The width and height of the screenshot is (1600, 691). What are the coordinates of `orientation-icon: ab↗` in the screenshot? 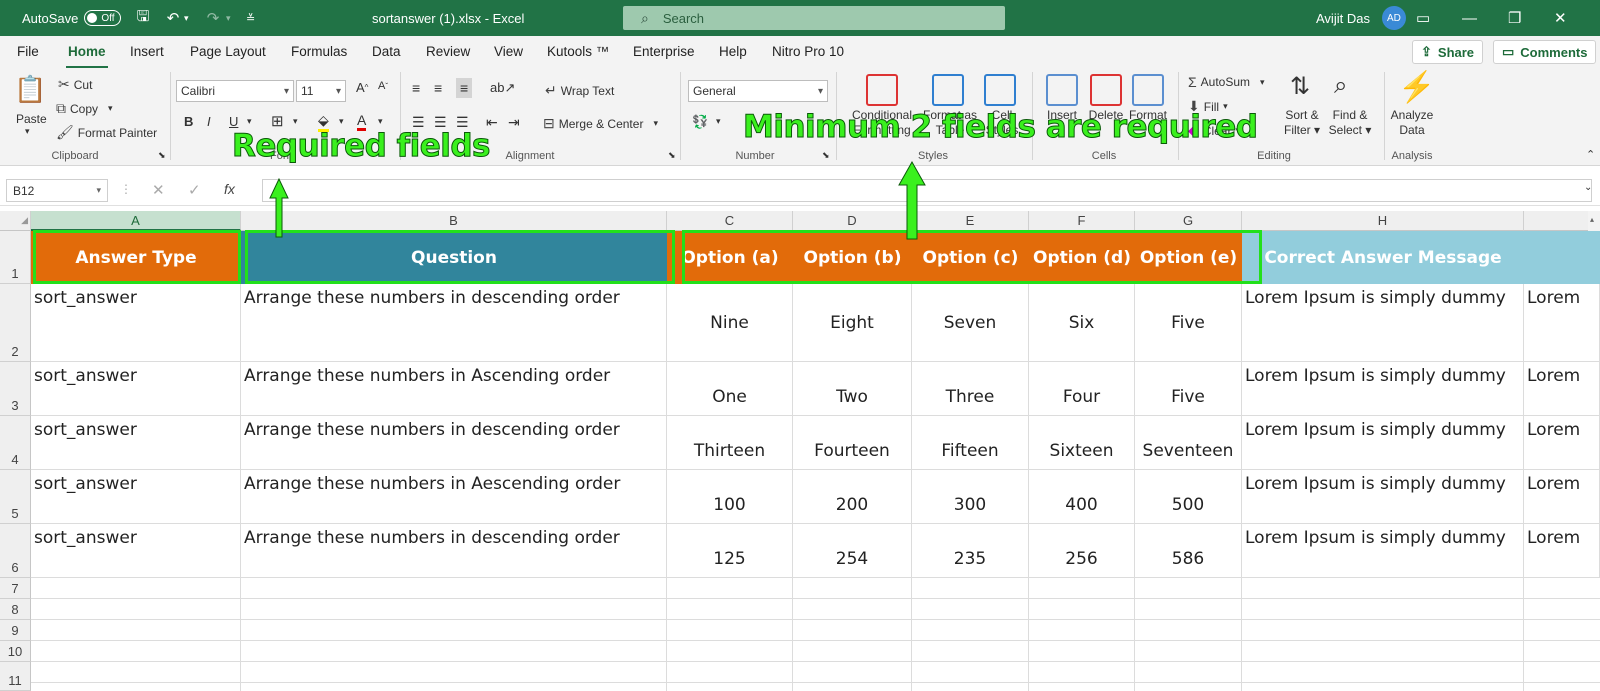 It's located at (502, 88).